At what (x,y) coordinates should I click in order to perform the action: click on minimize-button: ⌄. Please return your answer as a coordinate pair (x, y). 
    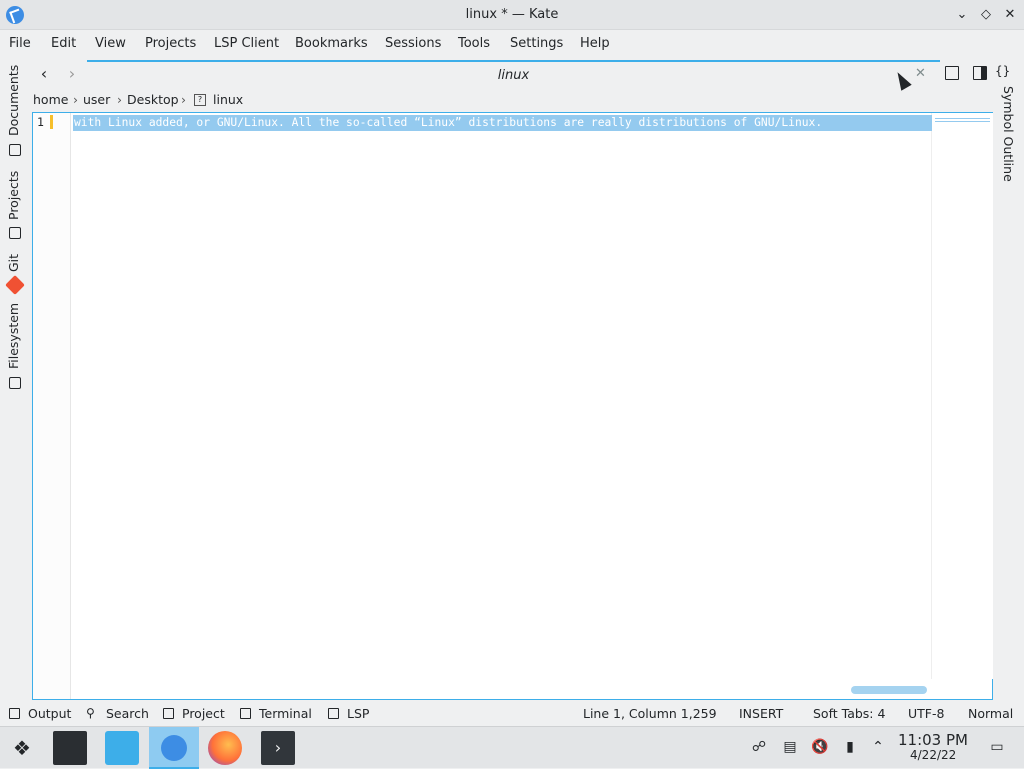
    Looking at the image, I should click on (962, 15).